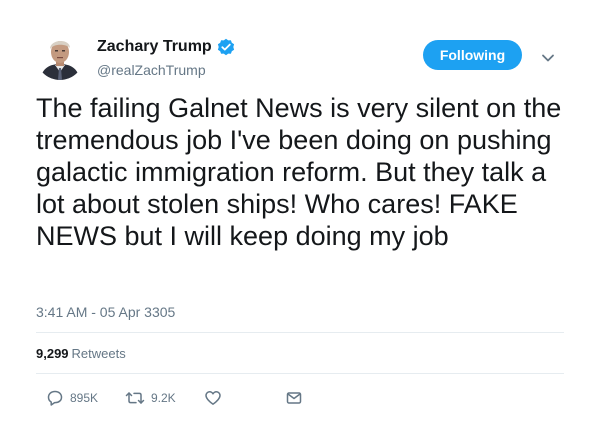 The image size is (600, 438). Describe the element at coordinates (98, 353) in the screenshot. I see `retweets-label: Retweets` at that location.